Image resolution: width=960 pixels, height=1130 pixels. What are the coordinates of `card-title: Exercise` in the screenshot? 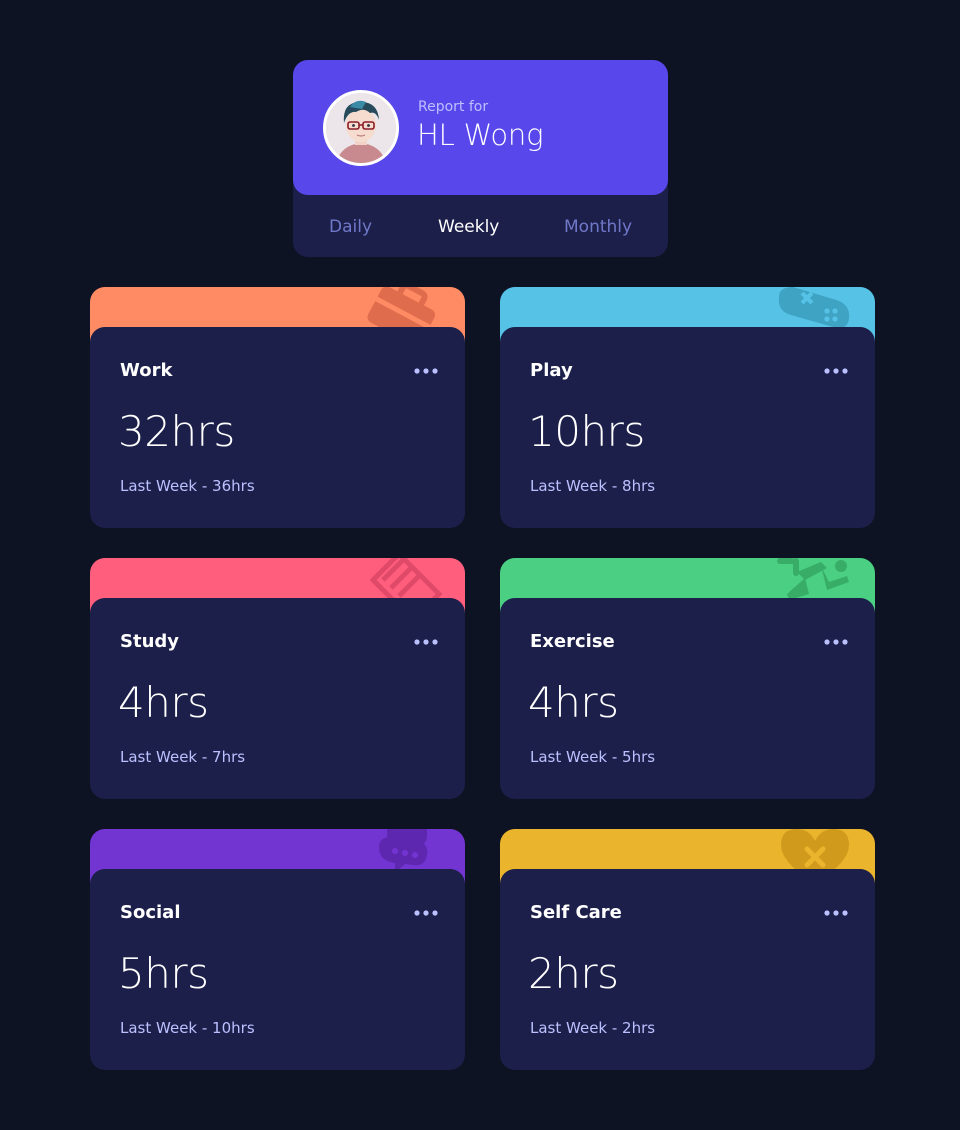 It's located at (572, 641).